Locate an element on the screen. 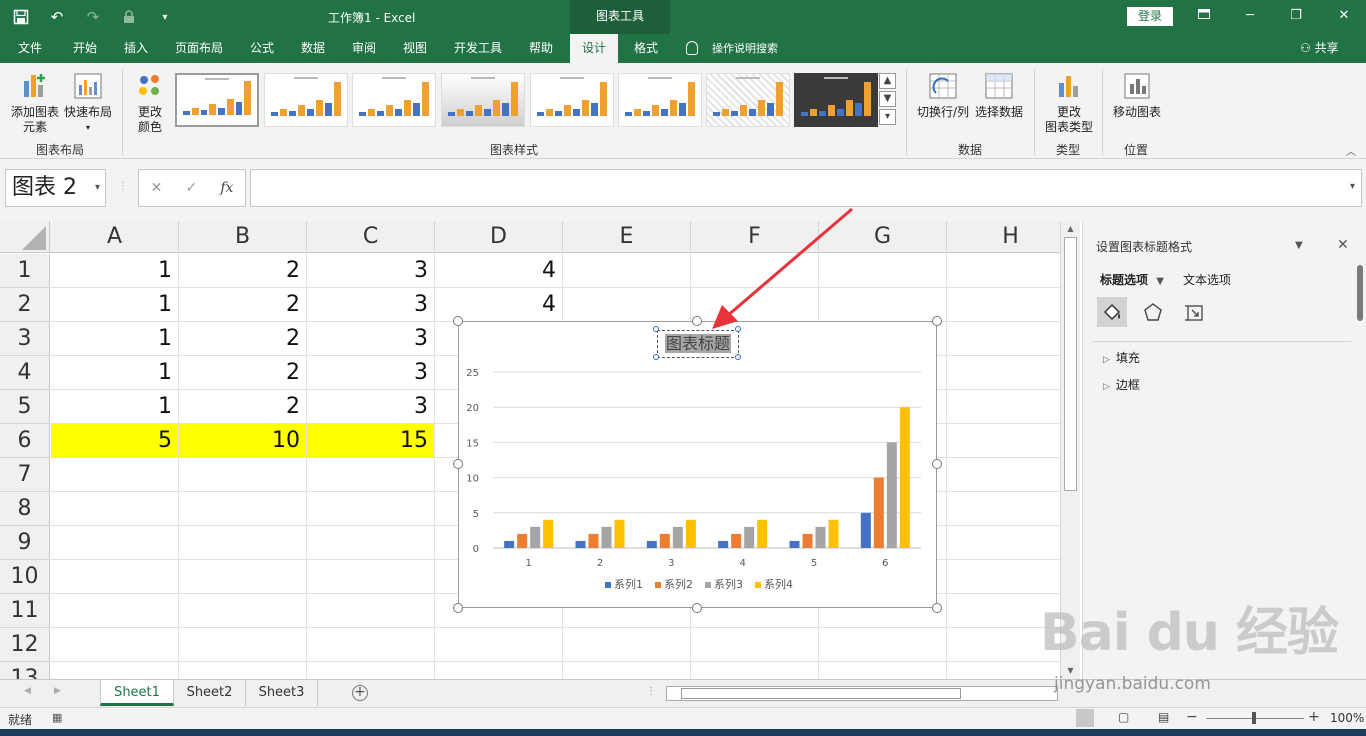 The width and height of the screenshot is (1366, 736). insert-function-icon: fx is located at coordinates (226, 188).